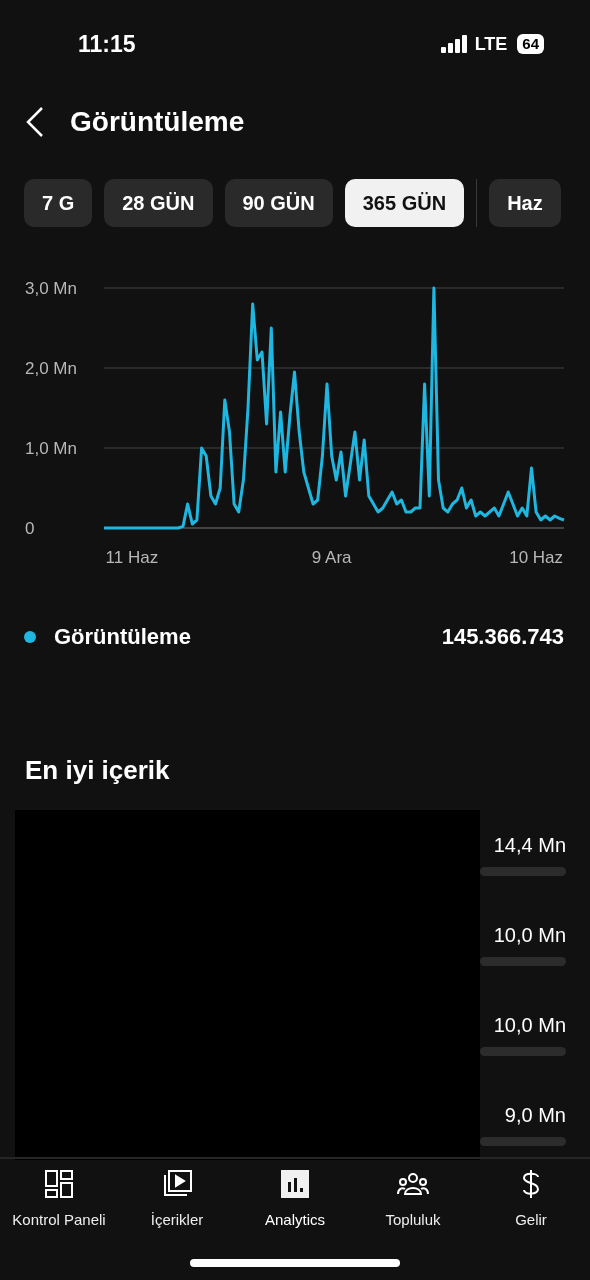 The image size is (590, 1280). I want to click on total-views: 145.366.743, so click(502, 637).